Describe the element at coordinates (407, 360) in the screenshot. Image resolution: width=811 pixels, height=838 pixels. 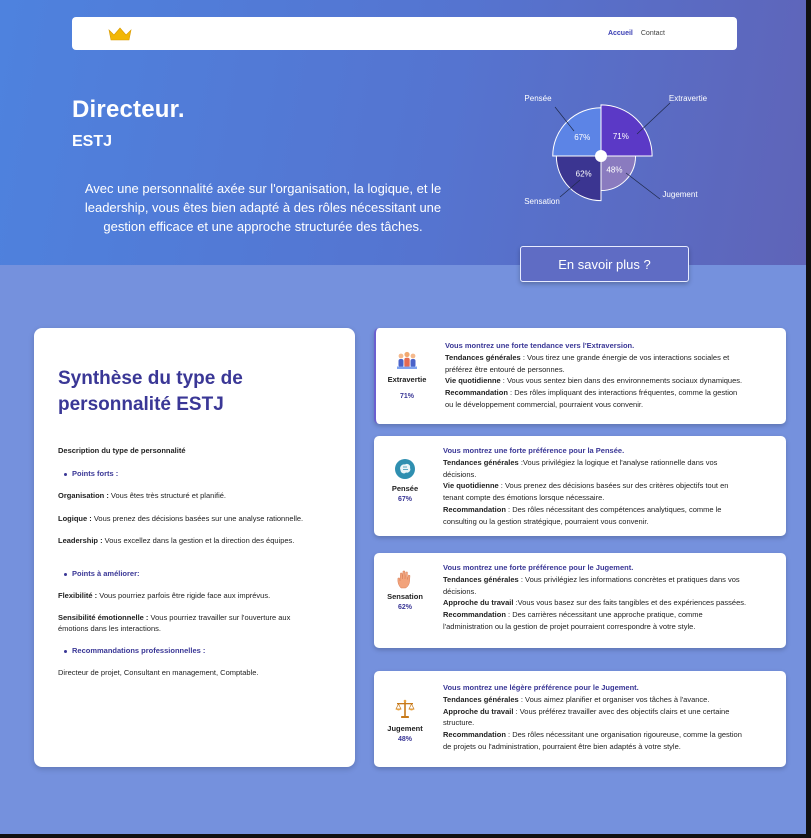
I see `people-icon` at that location.